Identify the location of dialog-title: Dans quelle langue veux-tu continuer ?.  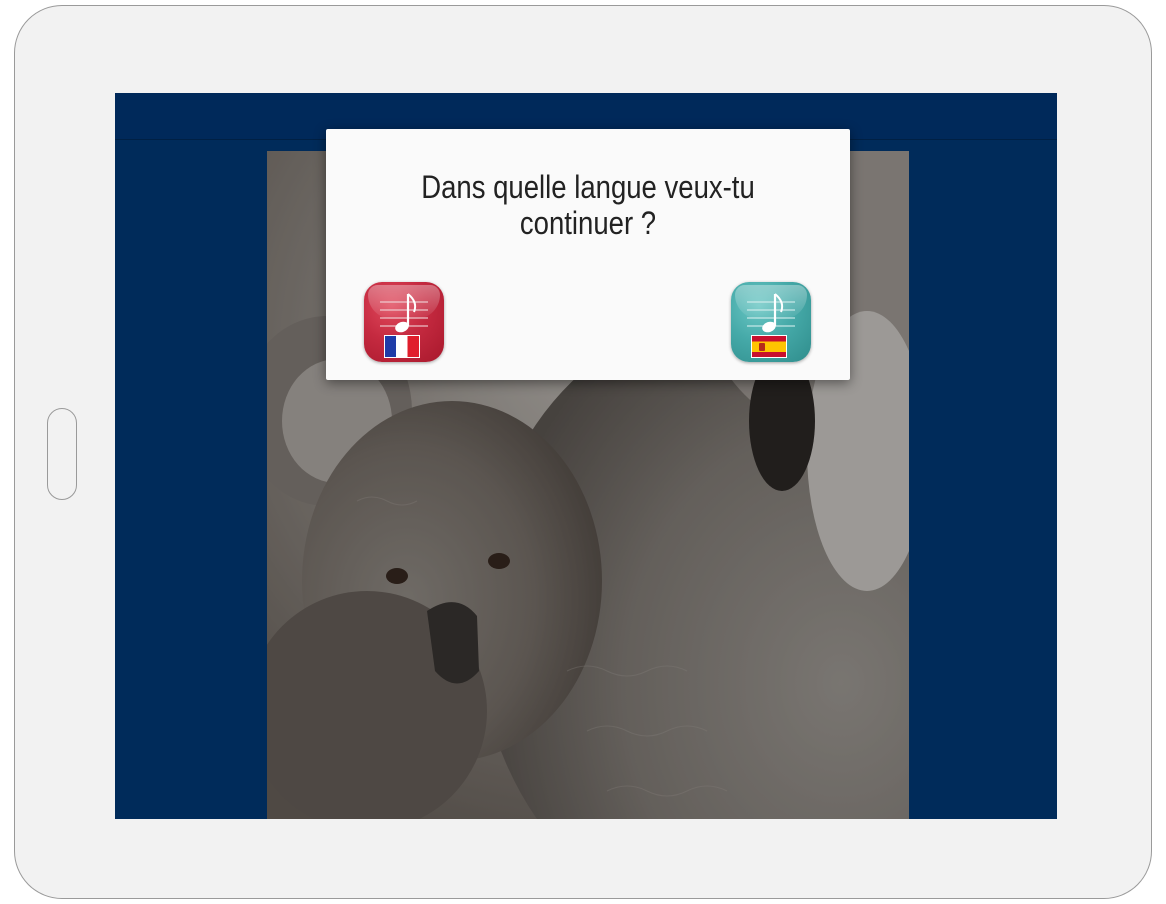
(588, 205).